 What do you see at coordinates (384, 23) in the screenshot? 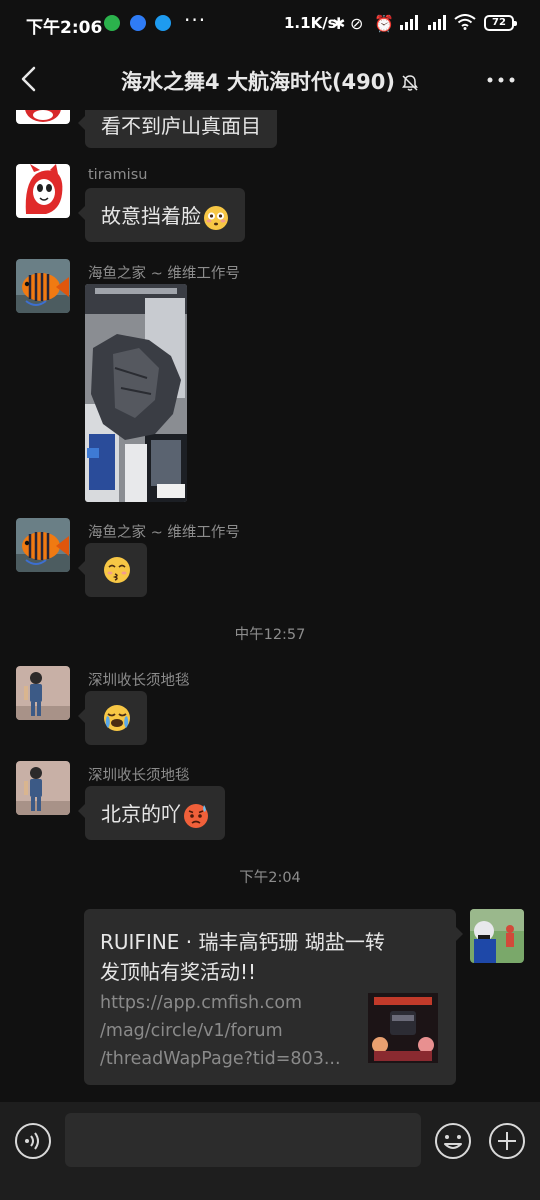
I see `alarm-icon: ⏰` at bounding box center [384, 23].